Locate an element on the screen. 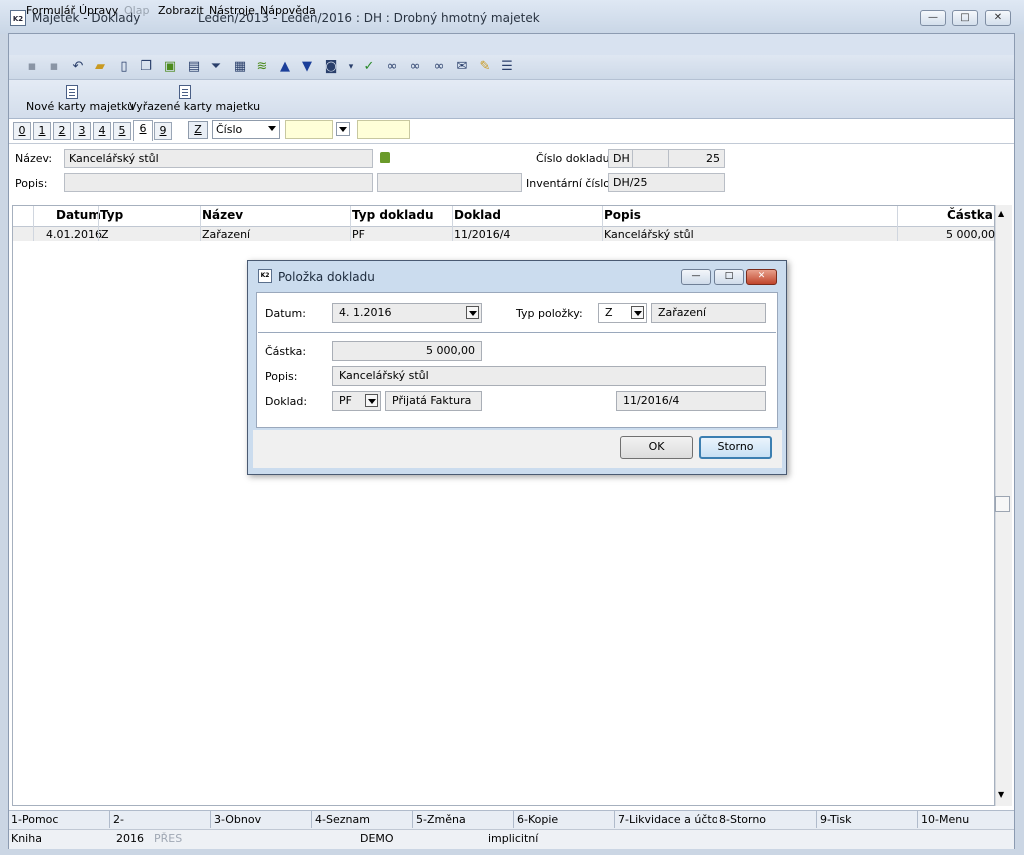  dialog-close-button: ✕ is located at coordinates (761, 277).